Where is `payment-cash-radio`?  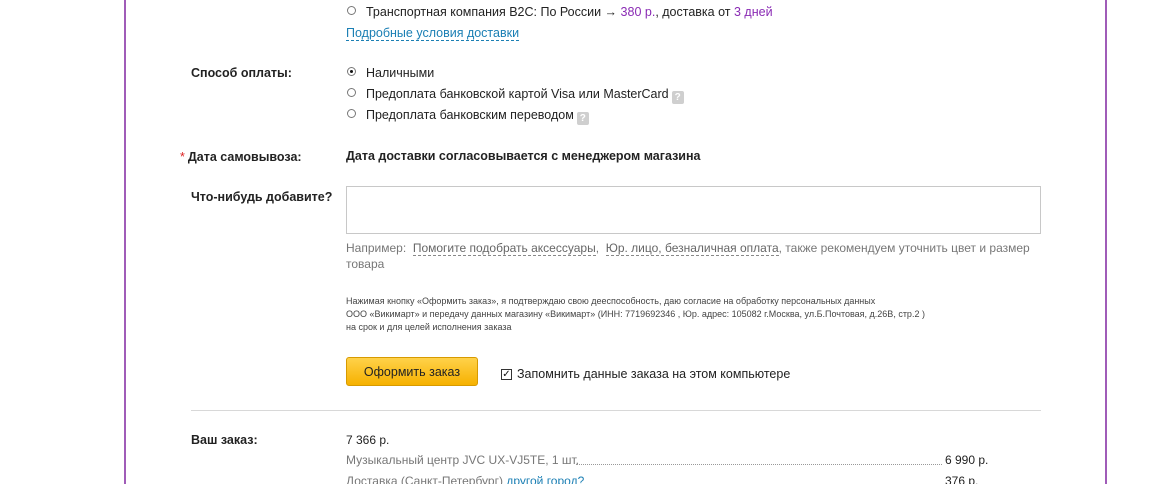
payment-cash-radio is located at coordinates (351, 71).